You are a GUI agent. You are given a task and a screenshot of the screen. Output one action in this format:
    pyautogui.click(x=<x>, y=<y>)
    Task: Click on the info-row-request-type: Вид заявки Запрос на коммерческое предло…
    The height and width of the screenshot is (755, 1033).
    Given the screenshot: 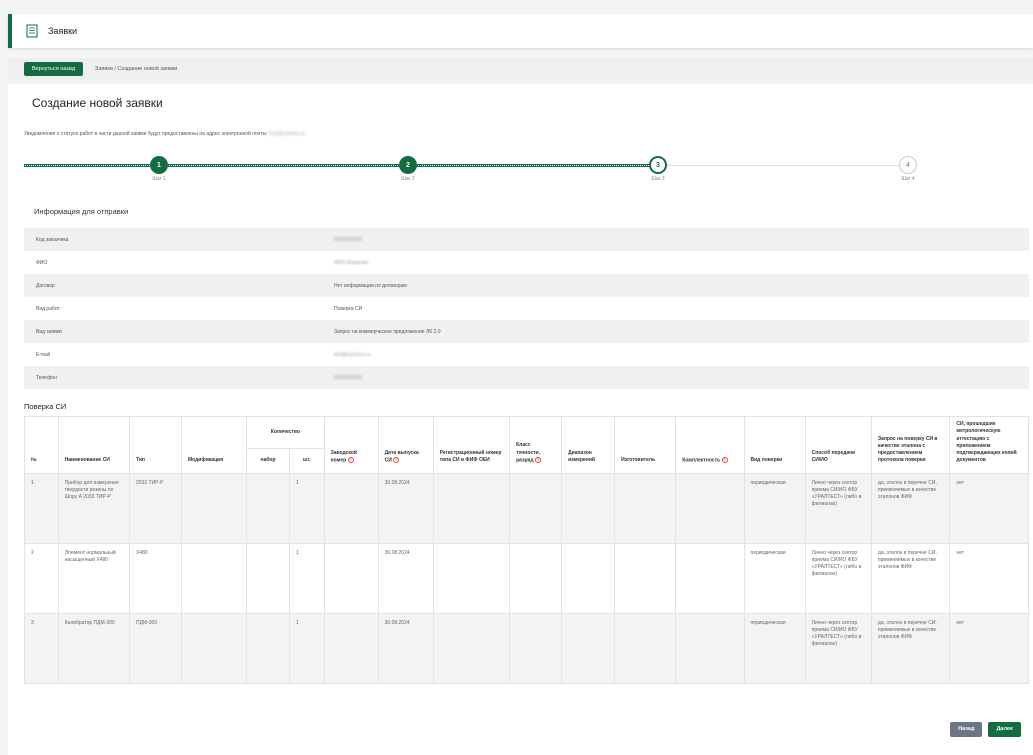 What is the action you would take?
    pyautogui.click(x=526, y=331)
    